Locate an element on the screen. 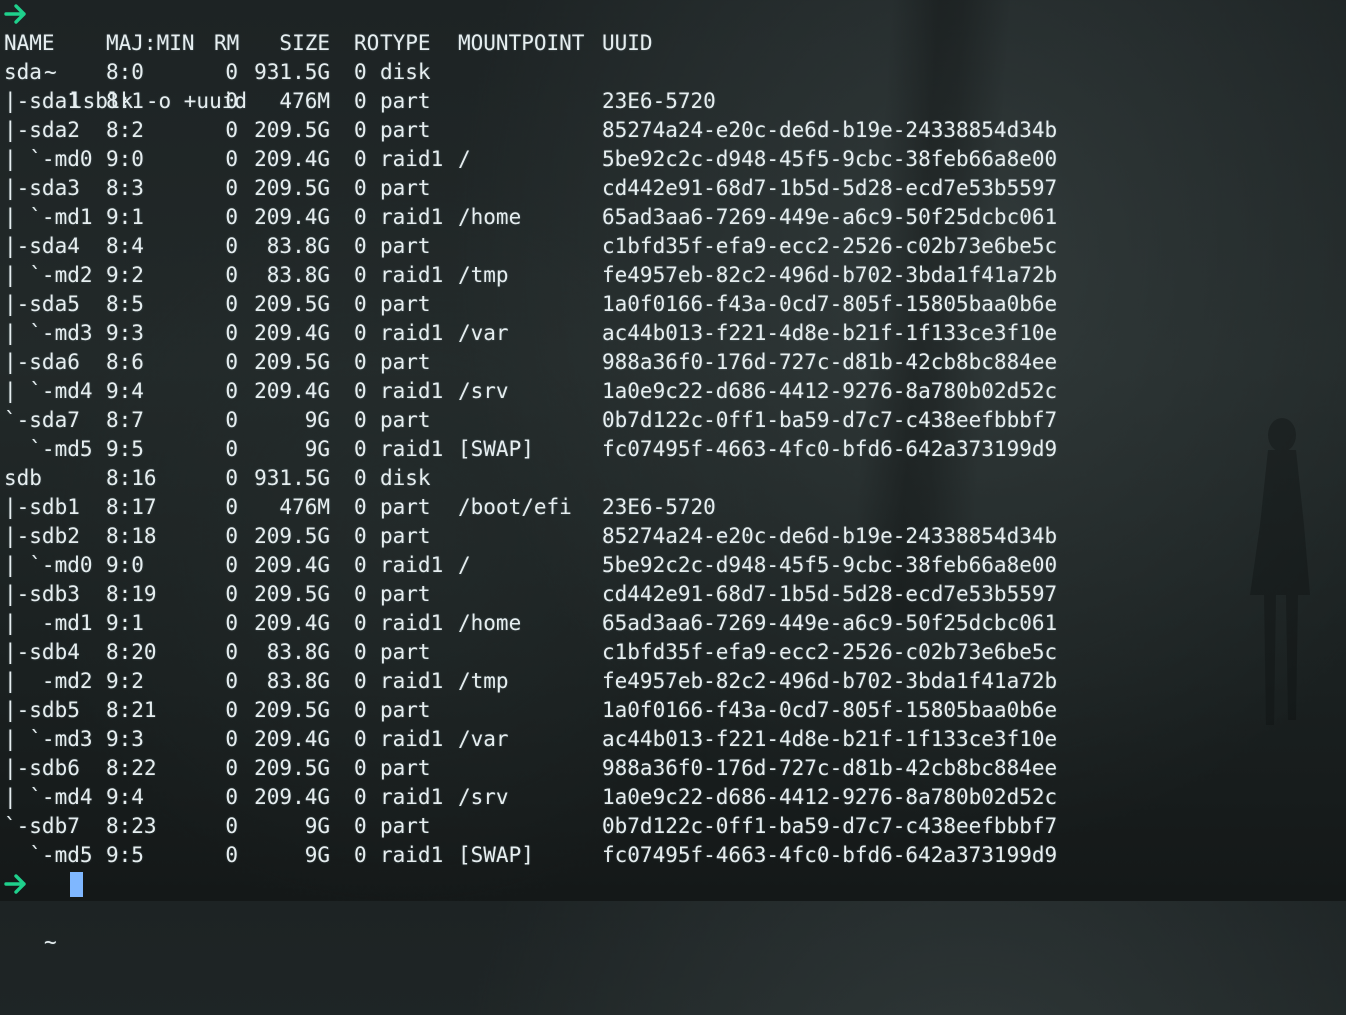  cell-name: |-sda4 is located at coordinates (42, 246).